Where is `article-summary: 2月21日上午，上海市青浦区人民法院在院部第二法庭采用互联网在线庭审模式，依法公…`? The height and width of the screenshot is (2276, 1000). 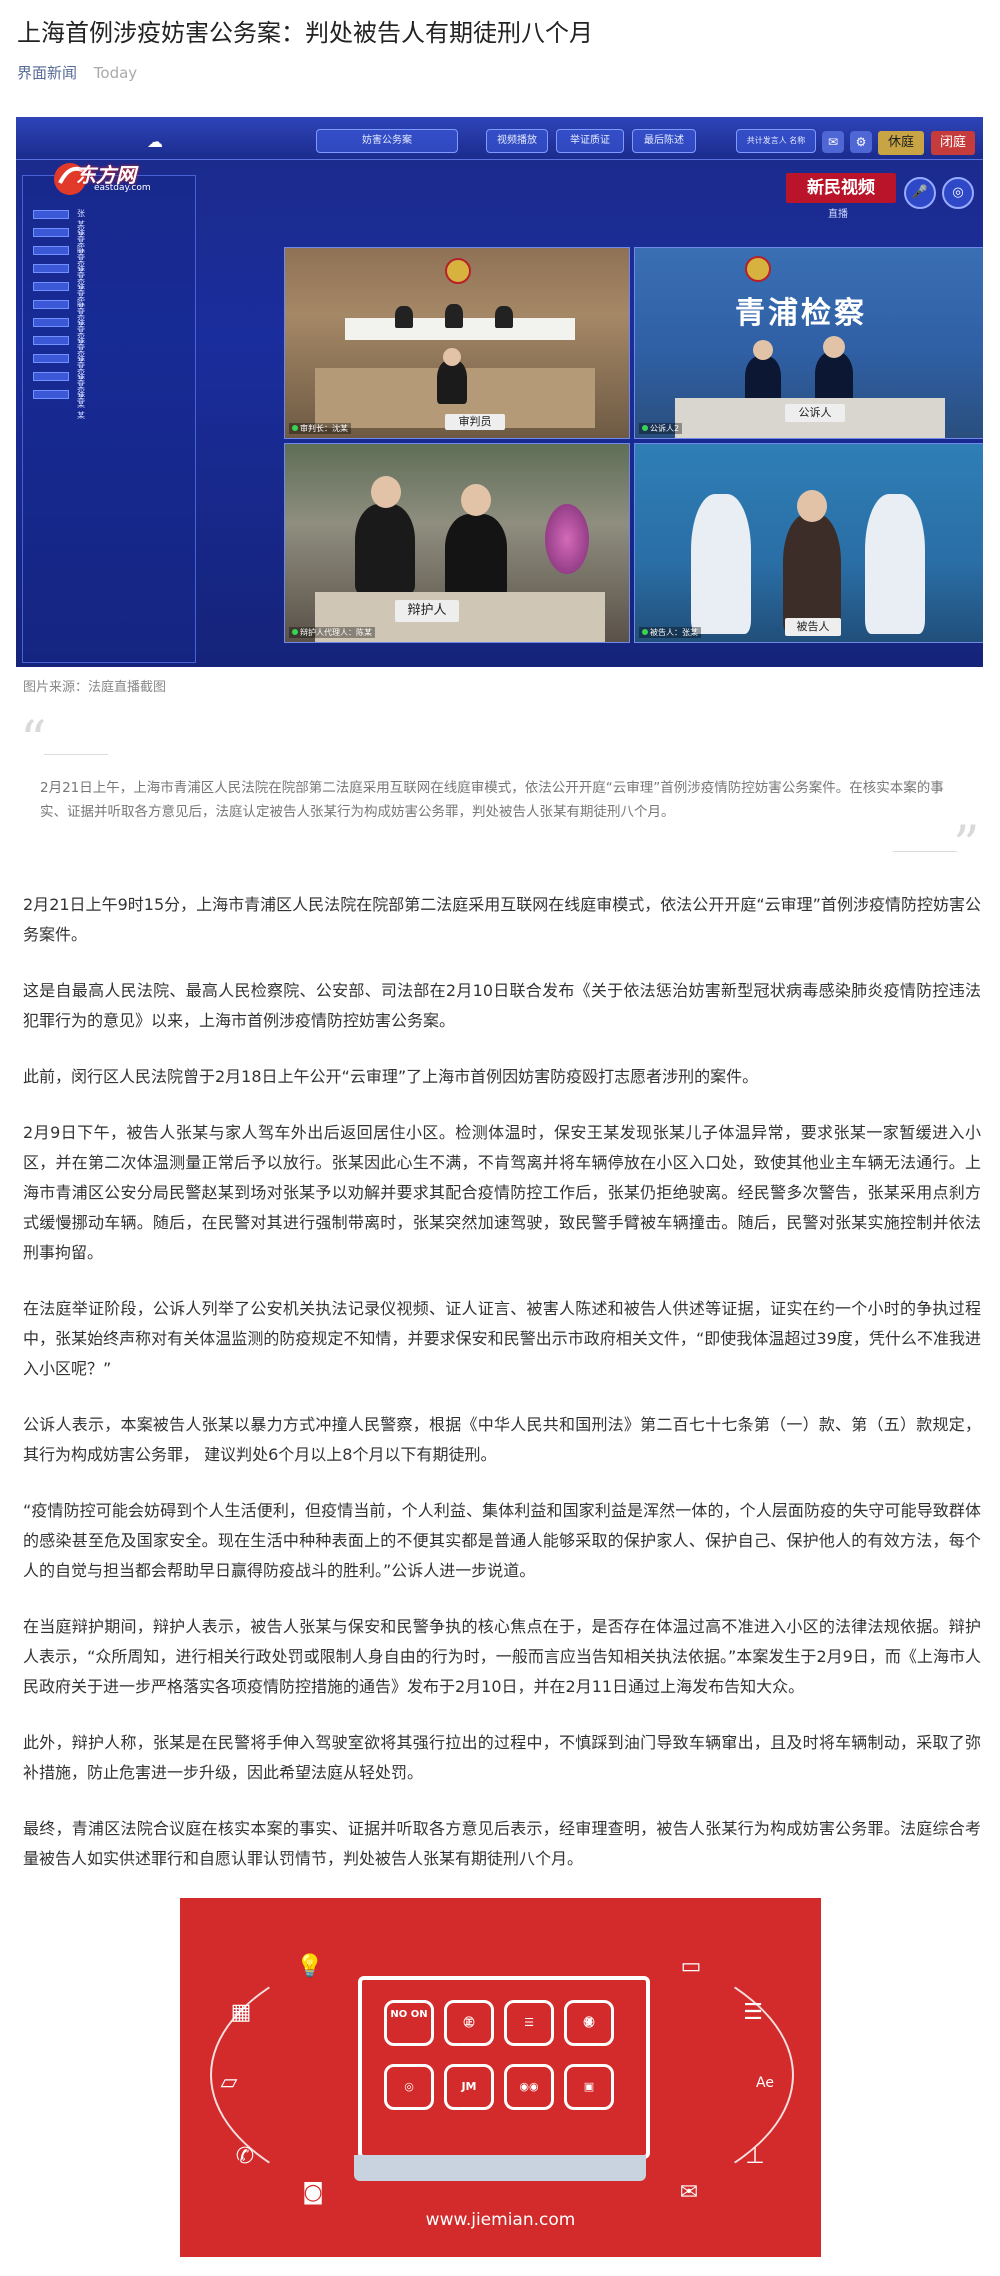 article-summary: 2月21日上午，上海市青浦区人民法院在院部第二法庭采用互联网在线庭审模式，依法公… is located at coordinates (492, 800).